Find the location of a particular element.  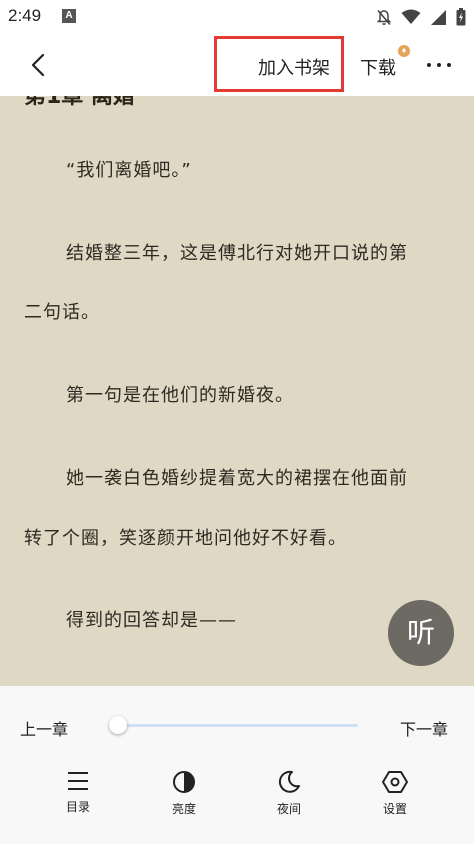

settings-button: 设置 is located at coordinates (395, 793).